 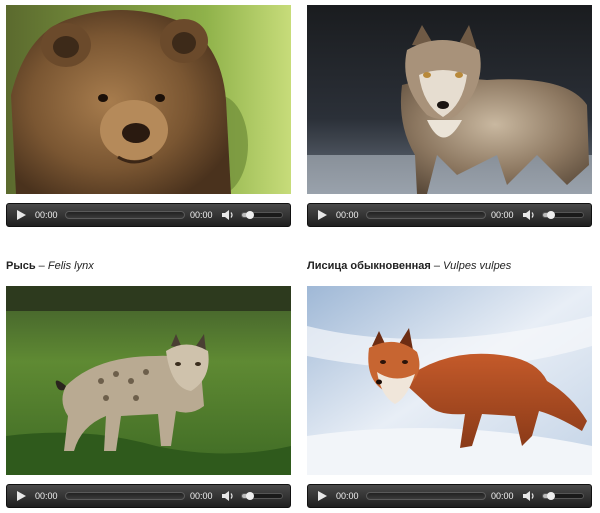 I want to click on animal-caption: Лисица обыкновенная – Vulpes vulpes, so click(x=409, y=266).